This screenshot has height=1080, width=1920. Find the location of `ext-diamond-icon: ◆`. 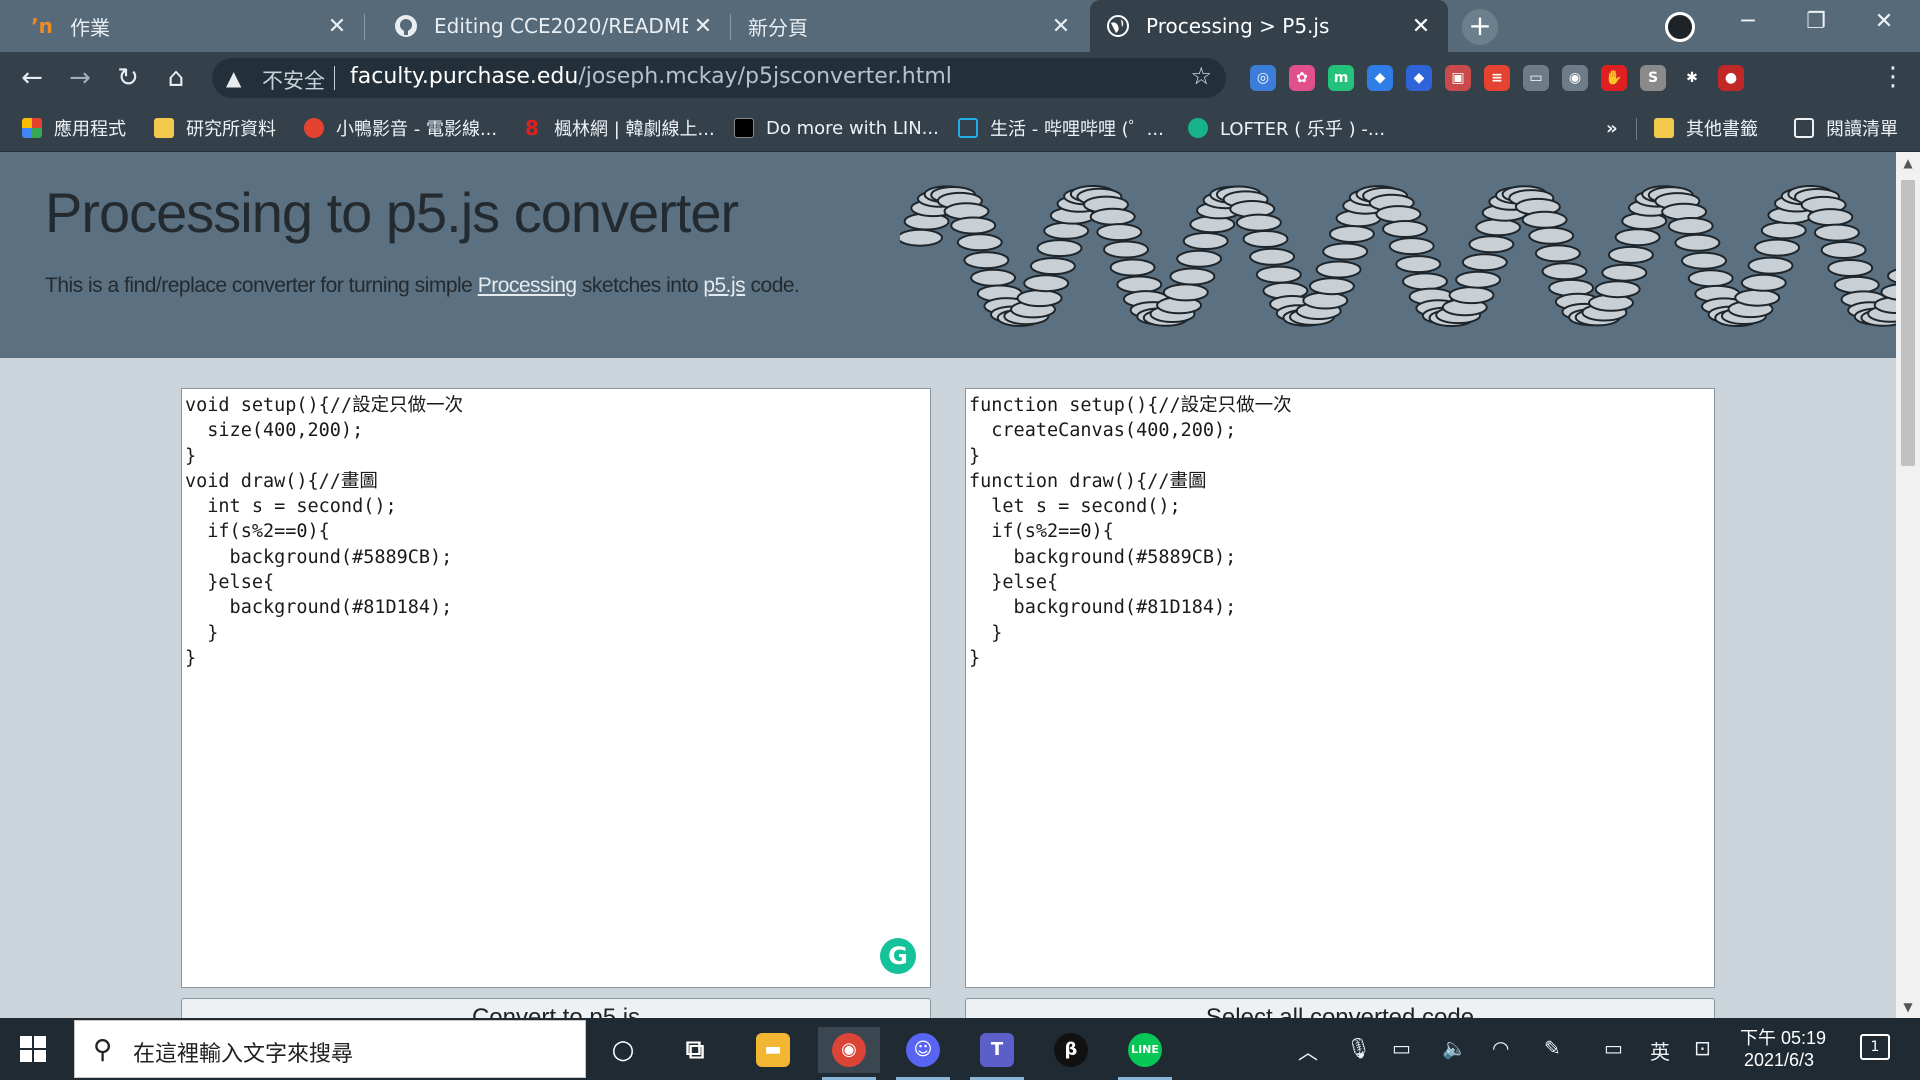

ext-diamond-icon: ◆ is located at coordinates (1380, 78).